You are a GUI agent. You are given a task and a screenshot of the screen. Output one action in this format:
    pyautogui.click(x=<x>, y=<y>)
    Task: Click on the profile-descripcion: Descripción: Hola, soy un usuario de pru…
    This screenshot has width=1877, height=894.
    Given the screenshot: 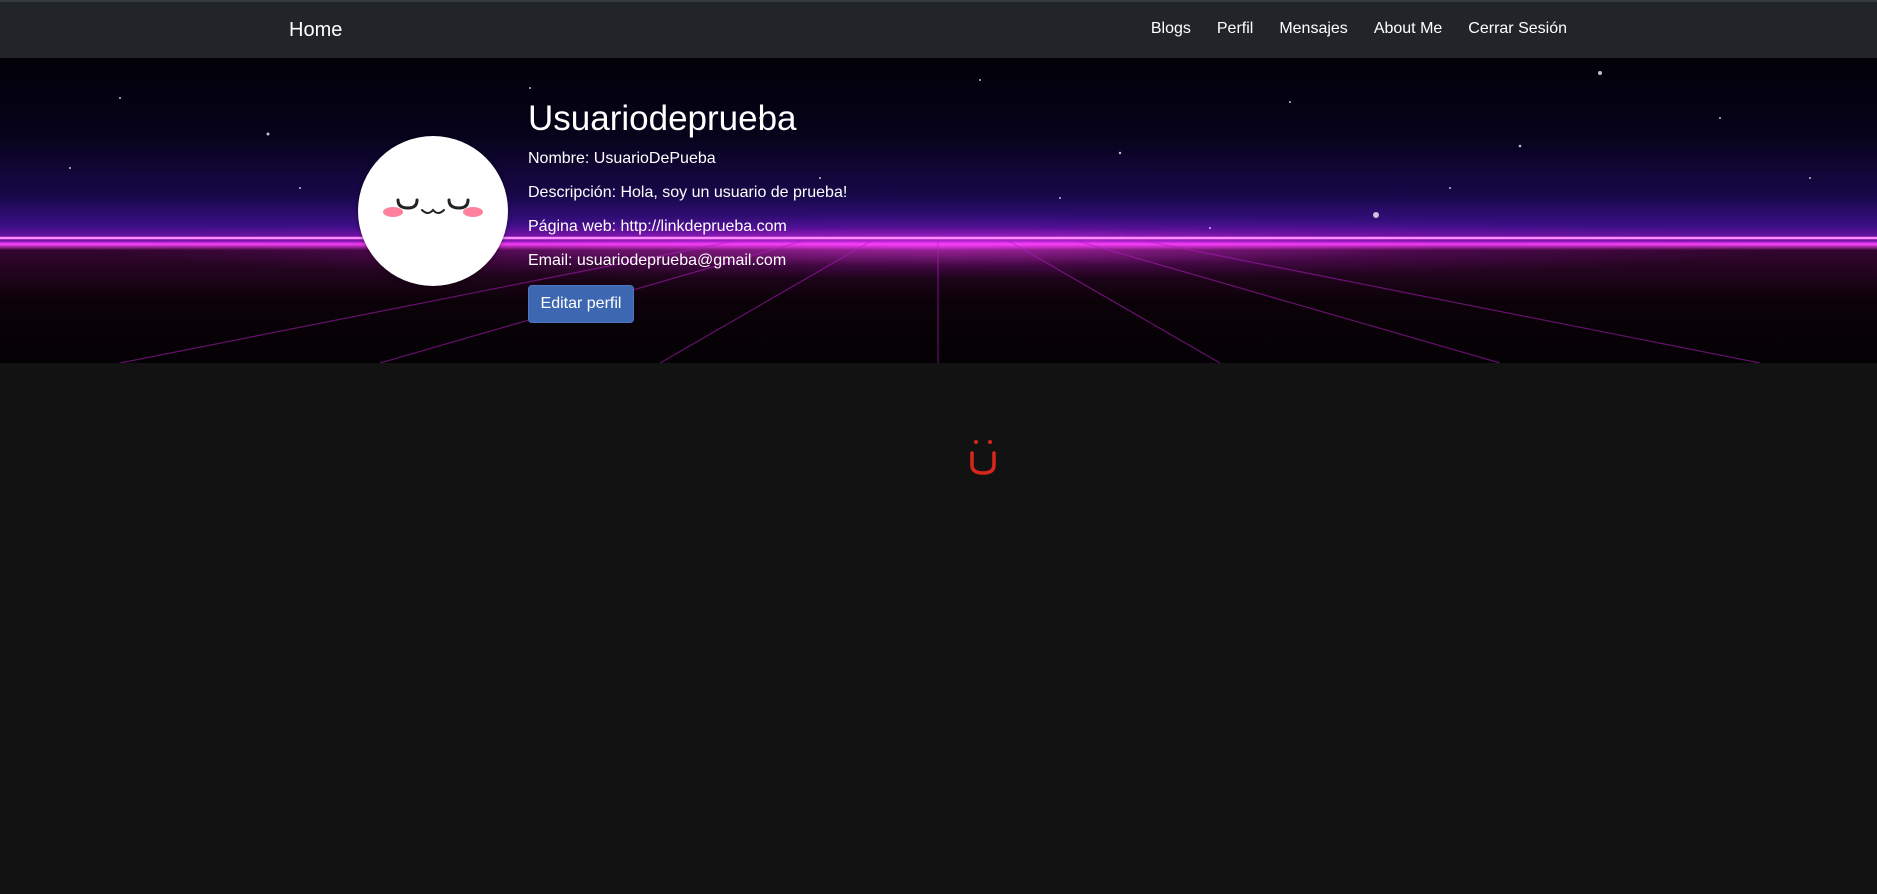 What is the action you would take?
    pyautogui.click(x=688, y=192)
    